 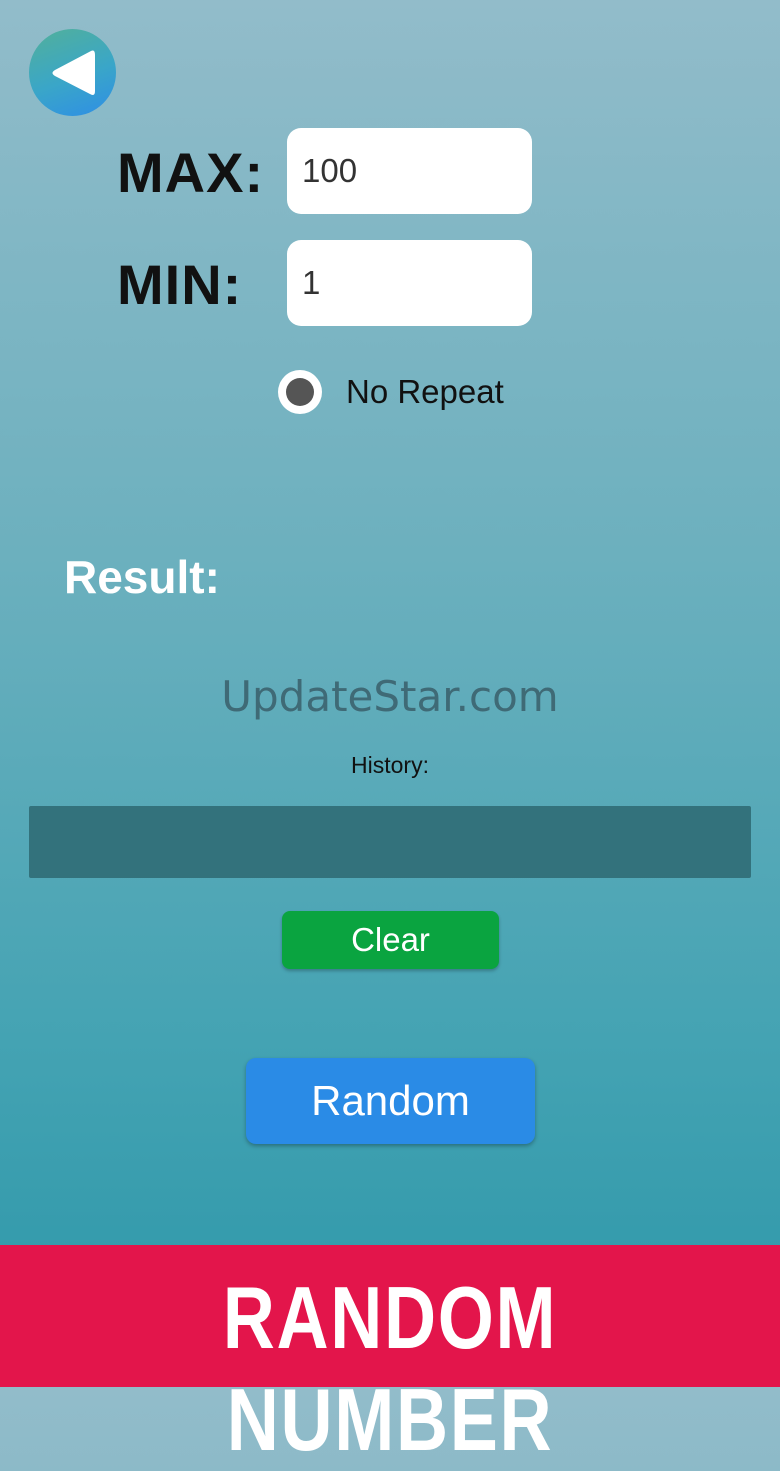 I want to click on random-button: Random, so click(x=390, y=1101).